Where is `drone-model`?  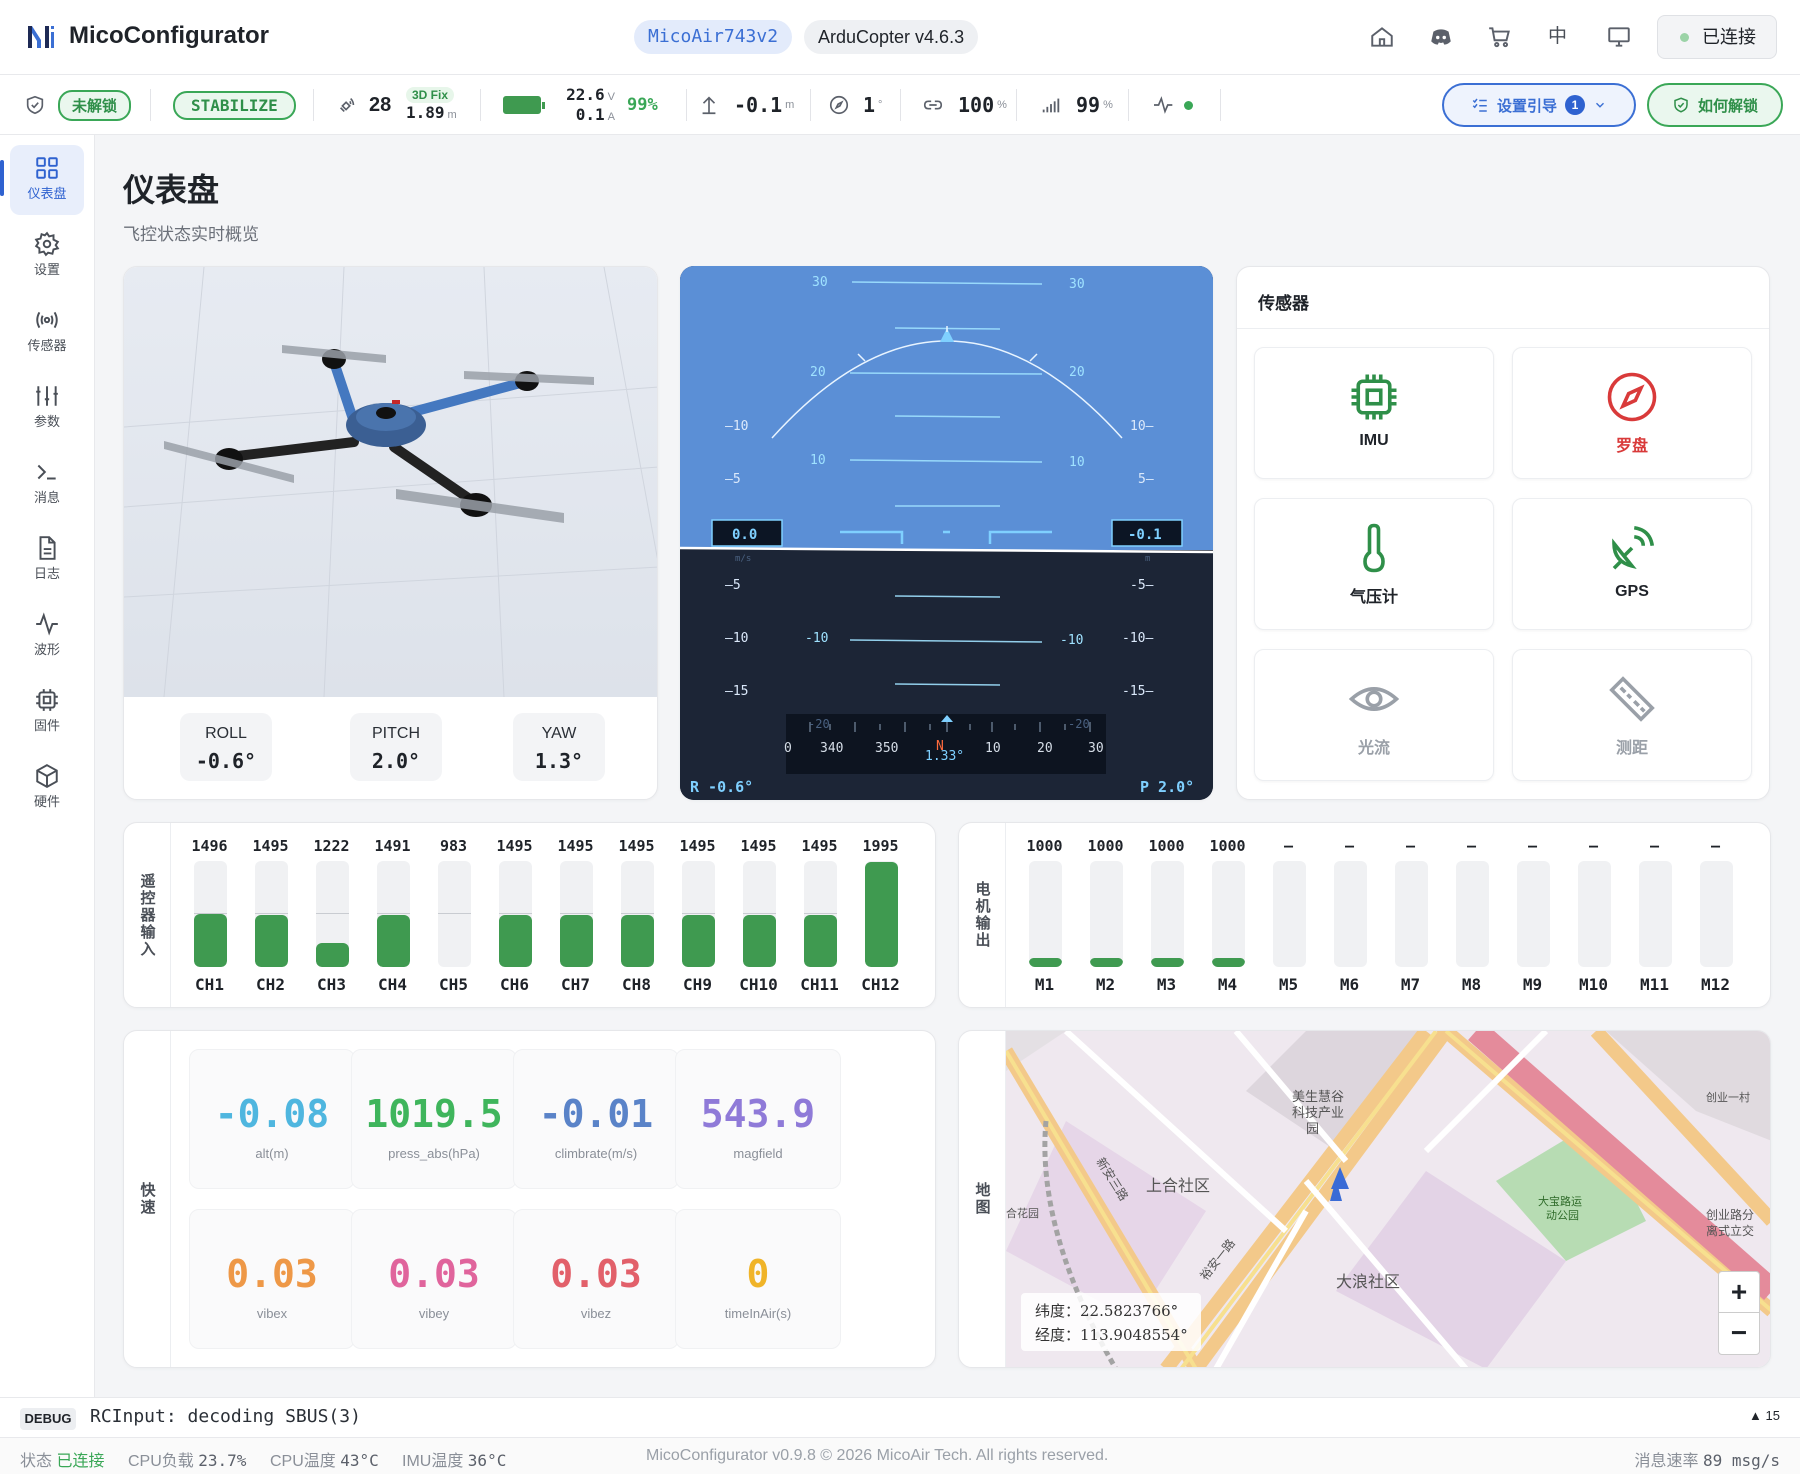 drone-model is located at coordinates (390, 482).